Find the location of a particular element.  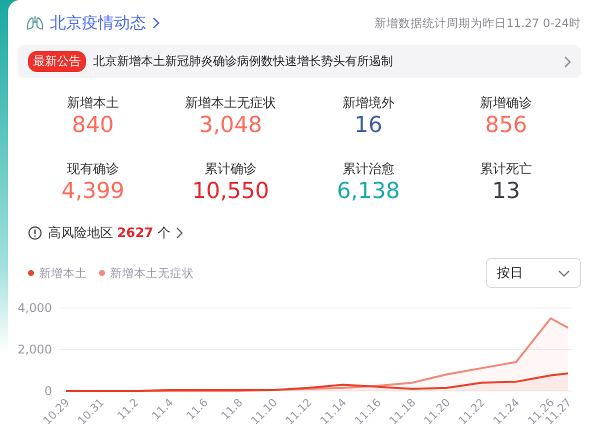

chevron-down-icon is located at coordinates (564, 273).